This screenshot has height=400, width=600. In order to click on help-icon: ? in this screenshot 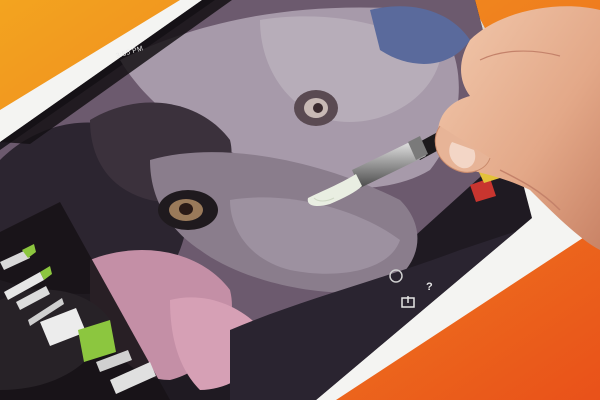, I will do `click(429, 287)`.